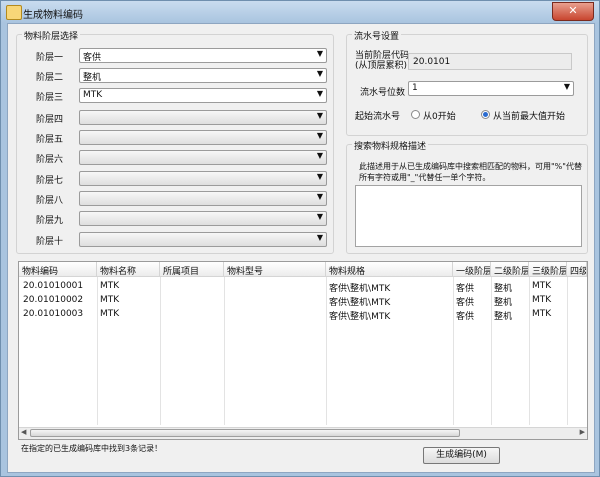  What do you see at coordinates (491, 88) in the screenshot?
I see `digits-combo: 1 ▼` at bounding box center [491, 88].